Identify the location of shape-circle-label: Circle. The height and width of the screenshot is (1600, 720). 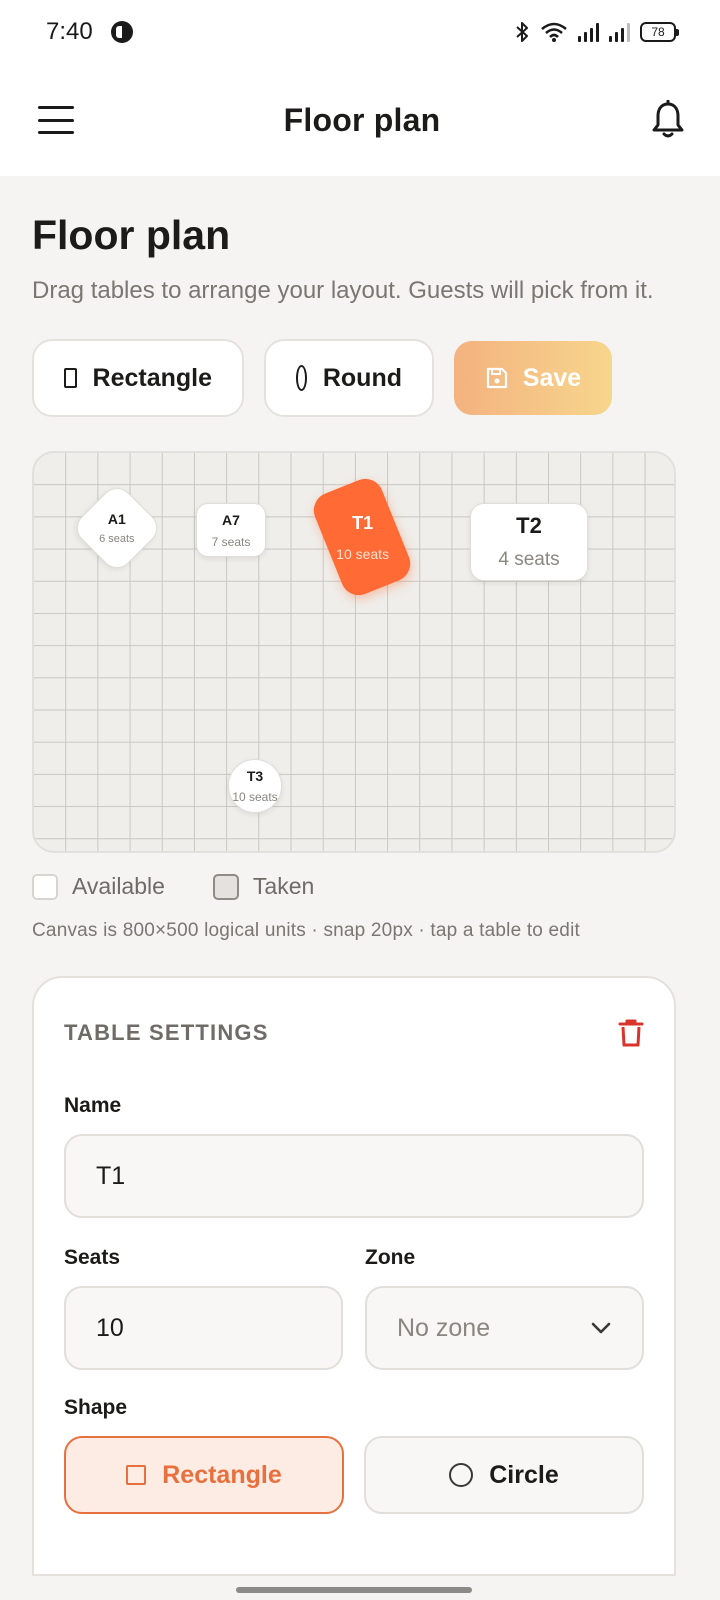
(524, 1474).